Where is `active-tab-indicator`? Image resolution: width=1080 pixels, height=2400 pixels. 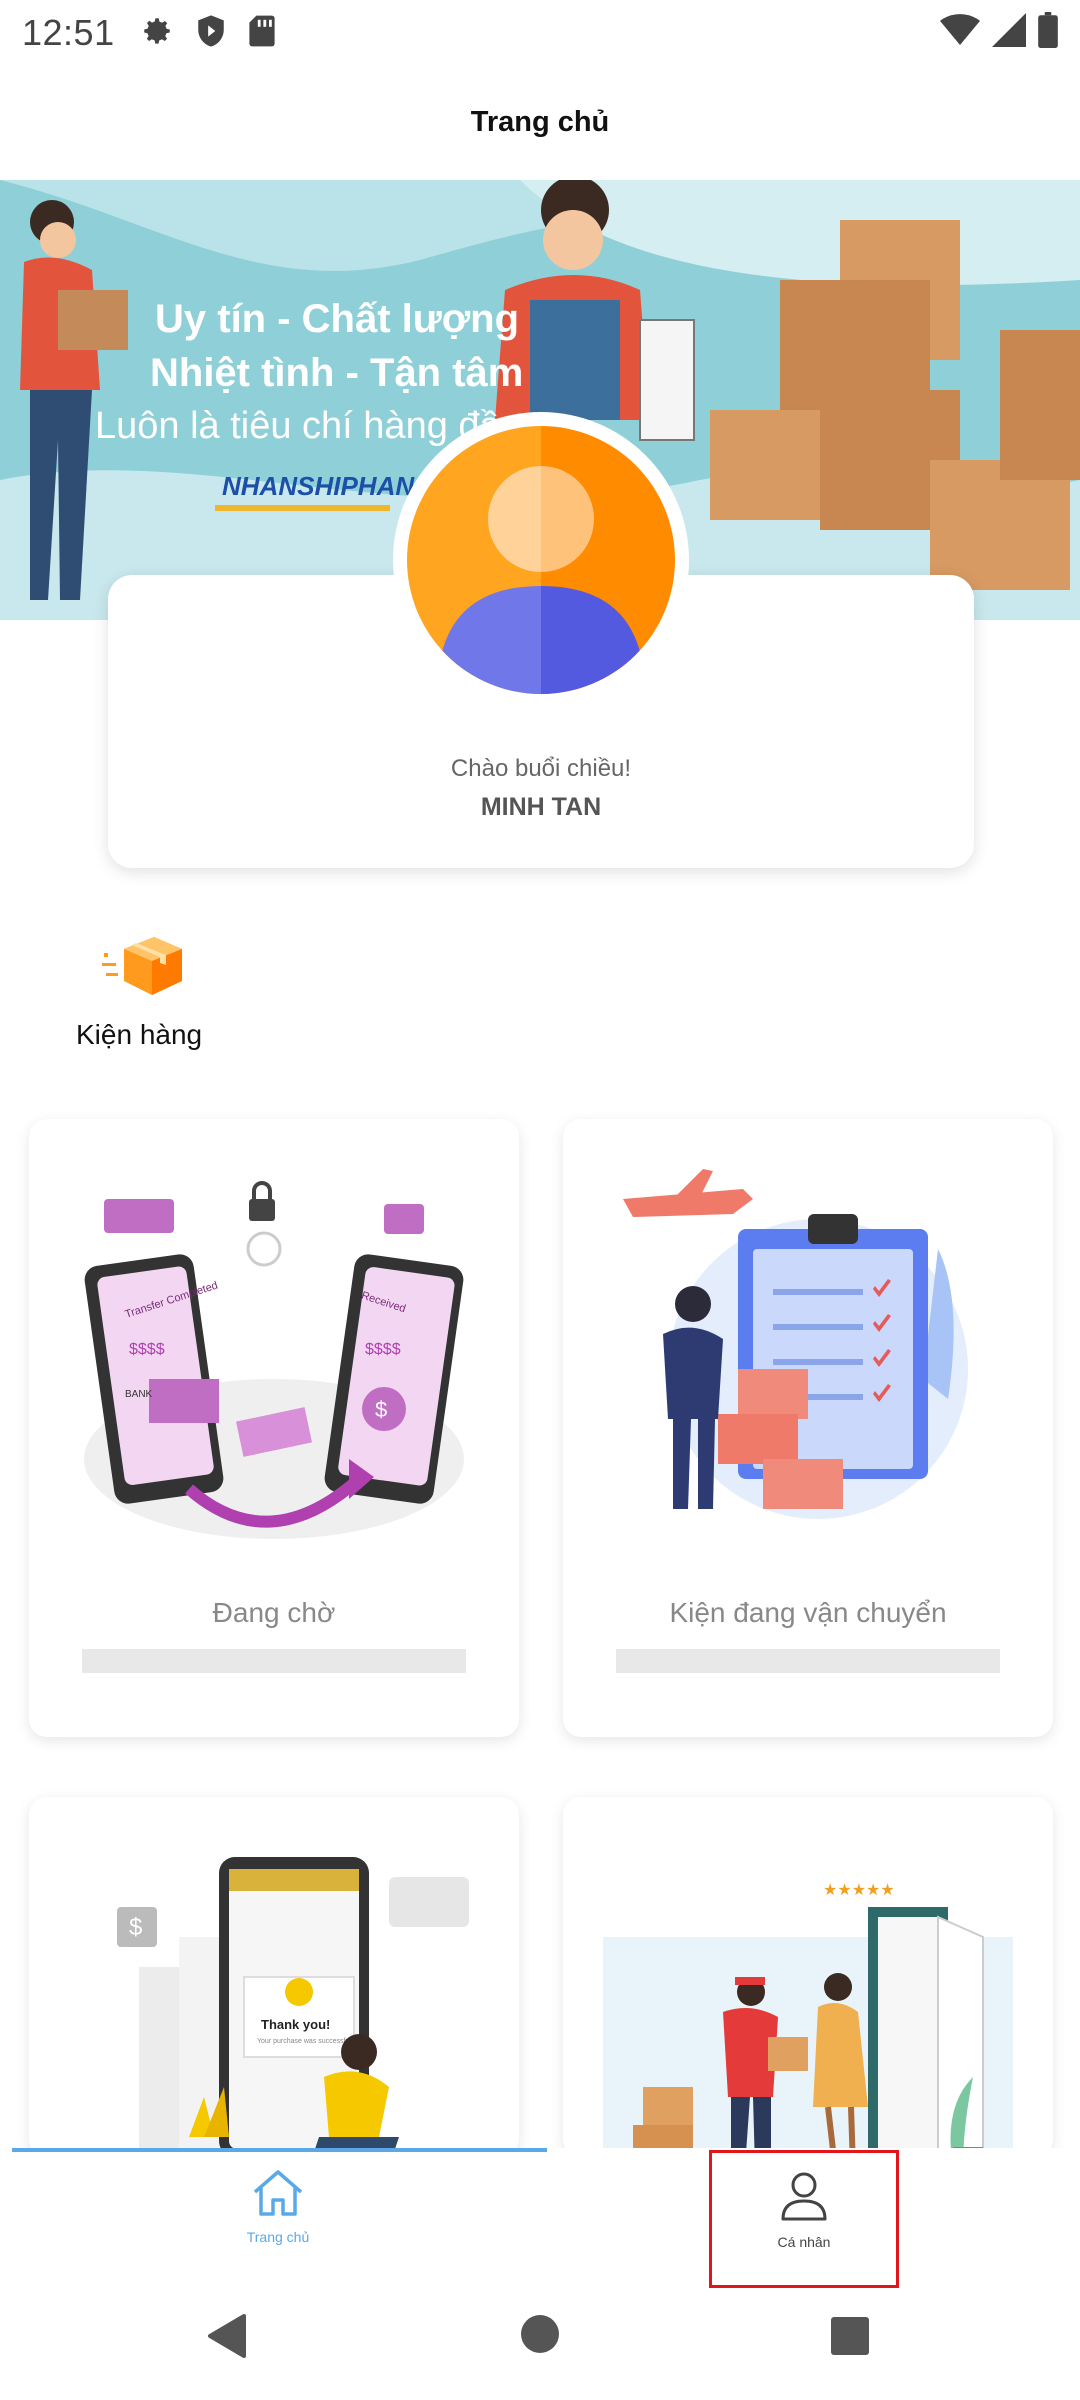 active-tab-indicator is located at coordinates (279, 2150).